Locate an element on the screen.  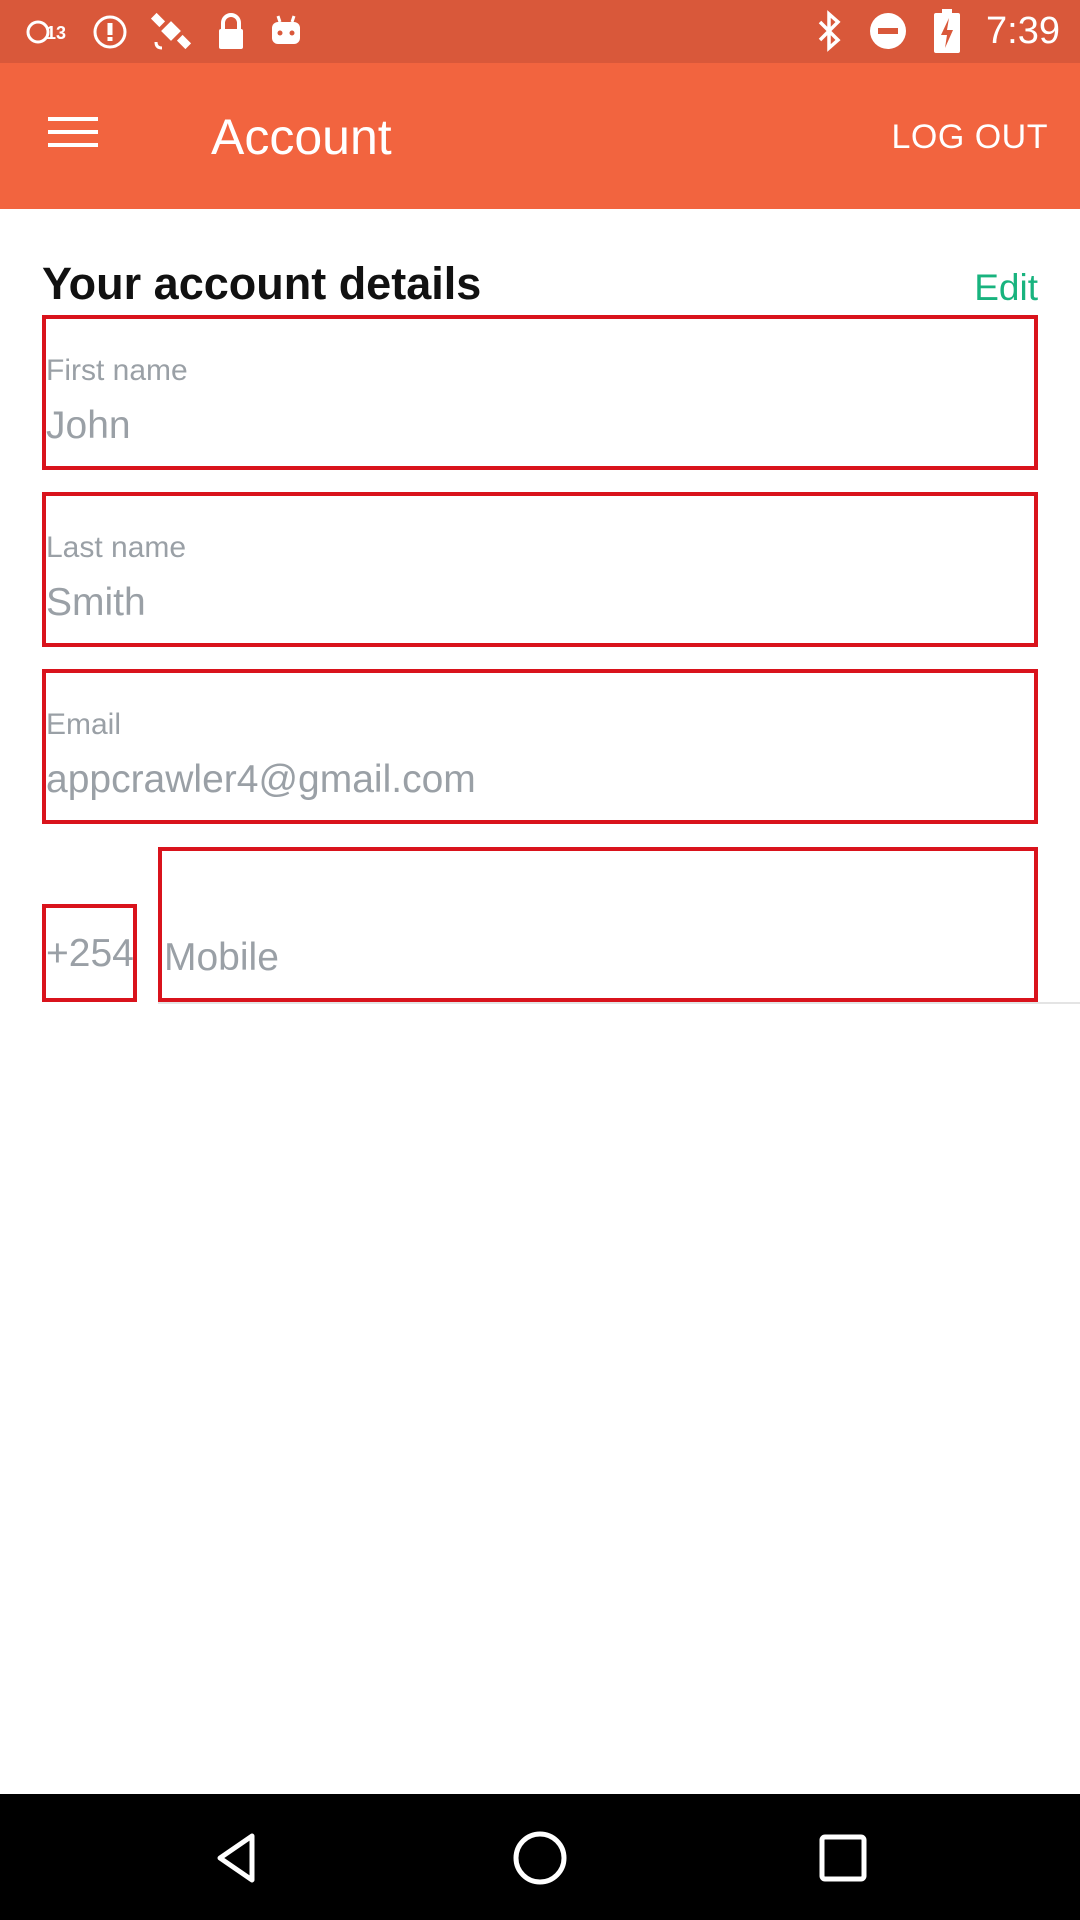
navigation-bar is located at coordinates (540, 1857).